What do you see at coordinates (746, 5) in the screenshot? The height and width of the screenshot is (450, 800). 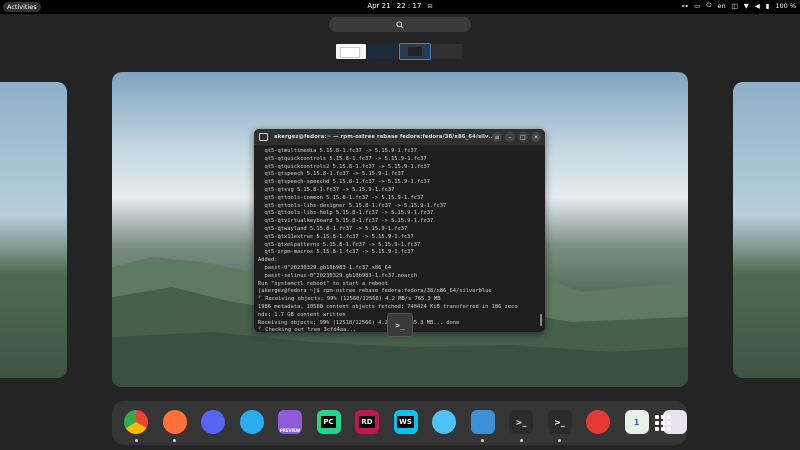 I see `wifi-icon: ▼` at bounding box center [746, 5].